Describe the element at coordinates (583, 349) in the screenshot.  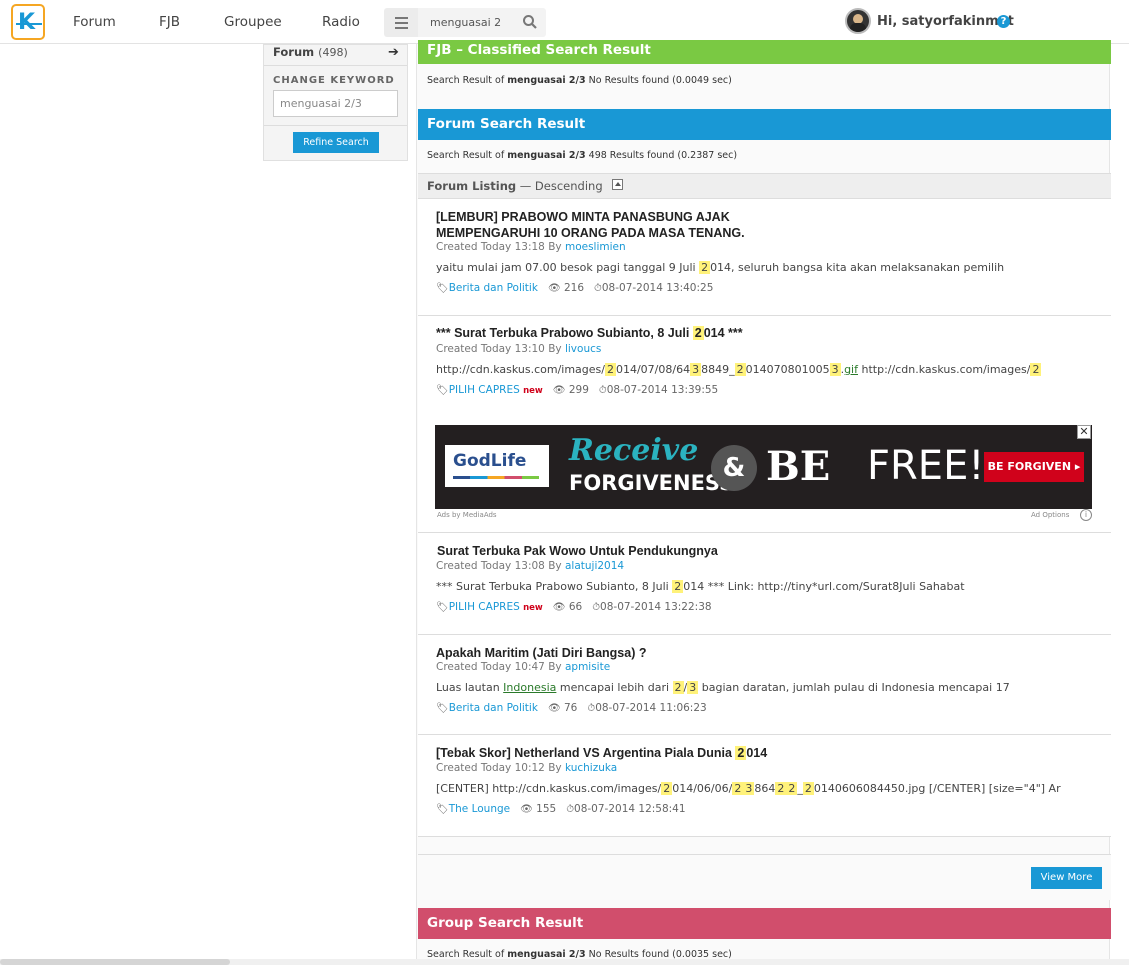
I see `author-link: livoucs` at that location.